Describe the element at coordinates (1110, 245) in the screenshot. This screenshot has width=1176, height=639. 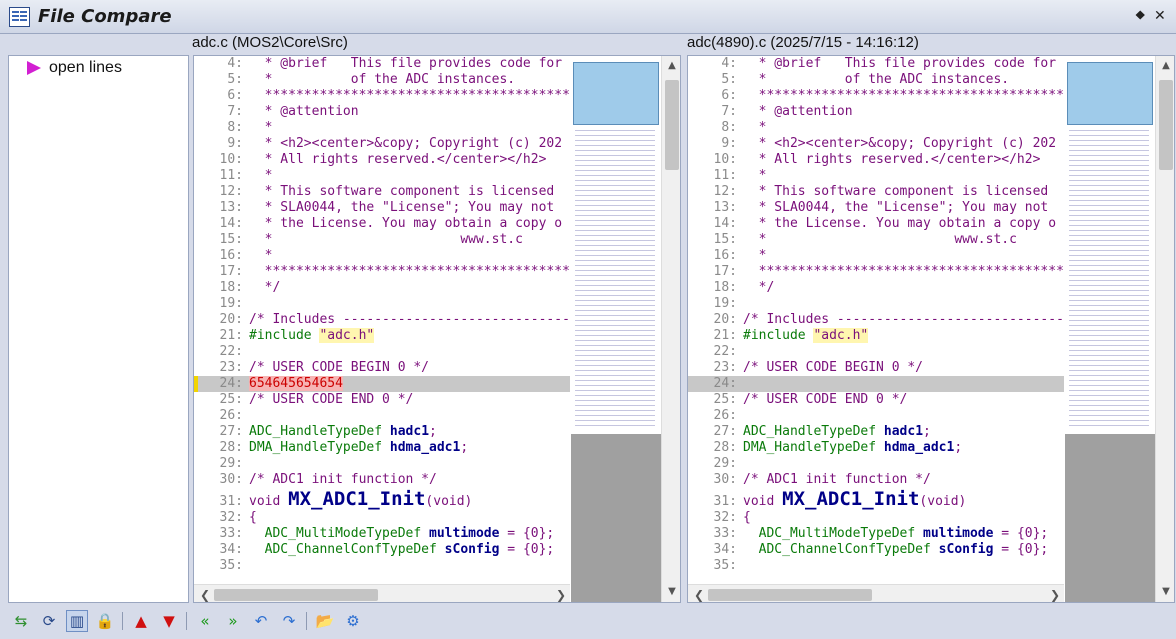
I see `right-overview-minimap` at that location.